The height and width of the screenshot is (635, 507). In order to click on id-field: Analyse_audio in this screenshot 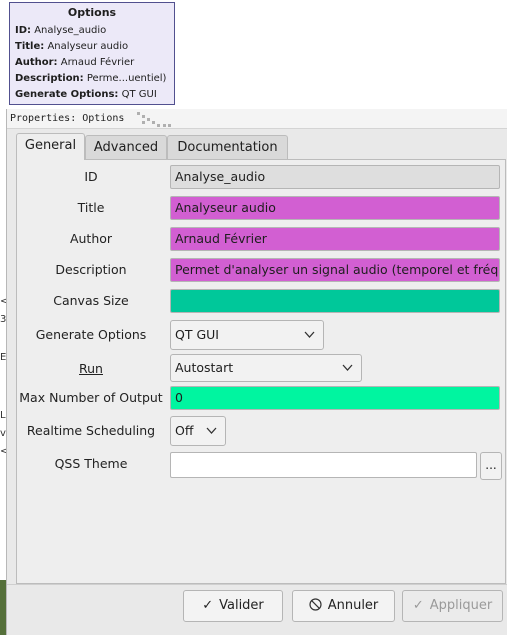, I will do `click(335, 177)`.